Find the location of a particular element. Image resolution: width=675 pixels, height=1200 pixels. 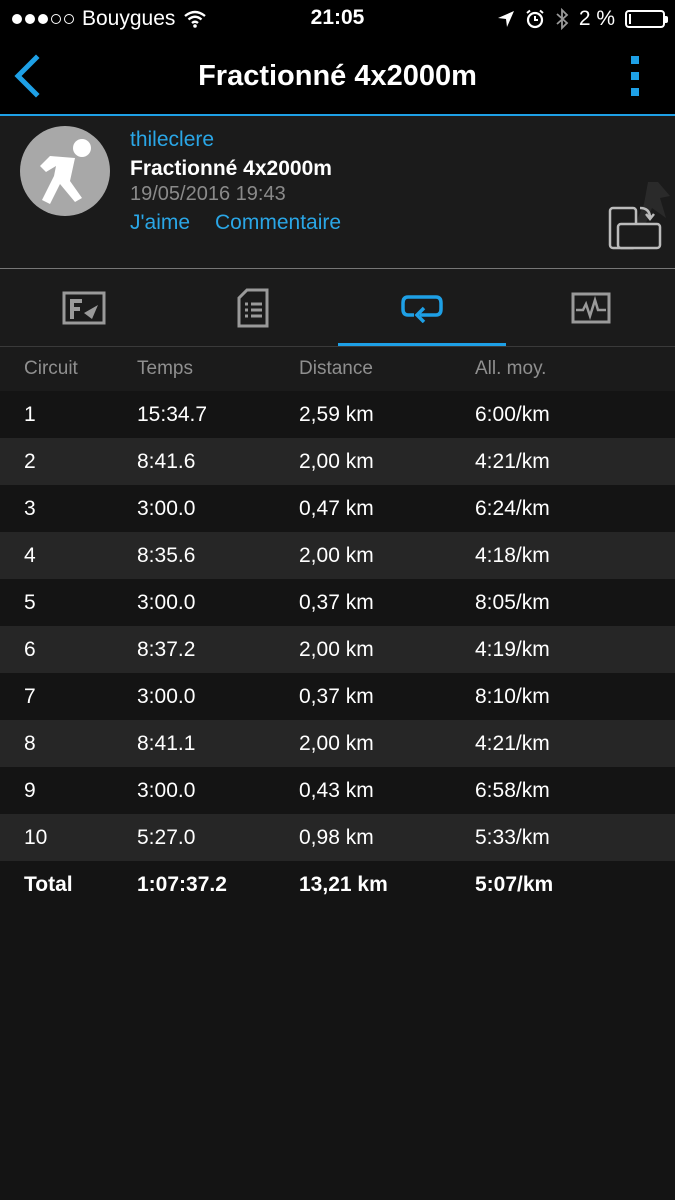

lap-number: 1 is located at coordinates (30, 414).